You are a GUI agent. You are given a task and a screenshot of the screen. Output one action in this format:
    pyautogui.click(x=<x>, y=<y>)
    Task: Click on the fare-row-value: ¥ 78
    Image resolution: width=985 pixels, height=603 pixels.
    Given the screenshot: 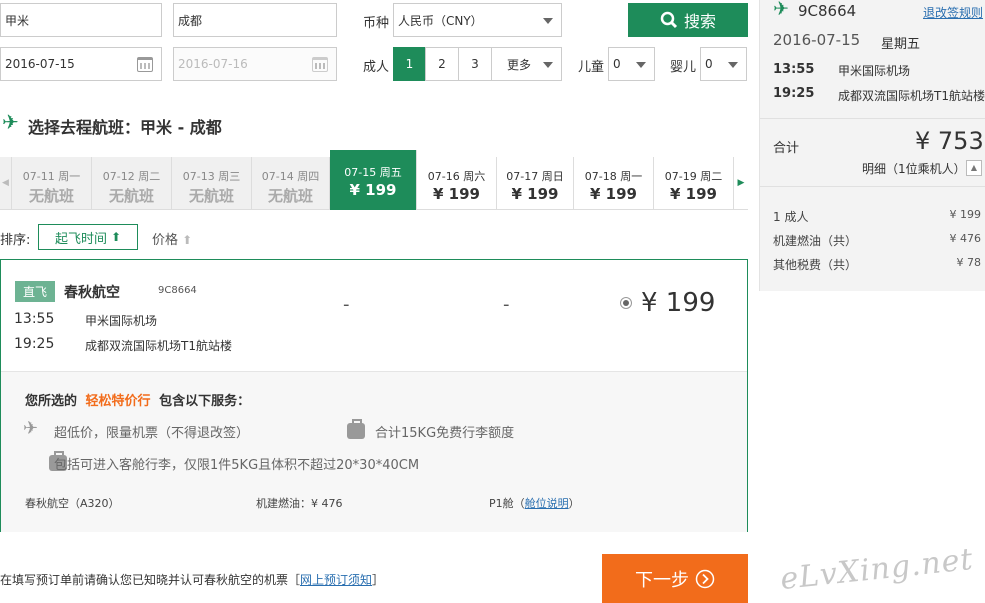 What is the action you would take?
    pyautogui.click(x=969, y=262)
    